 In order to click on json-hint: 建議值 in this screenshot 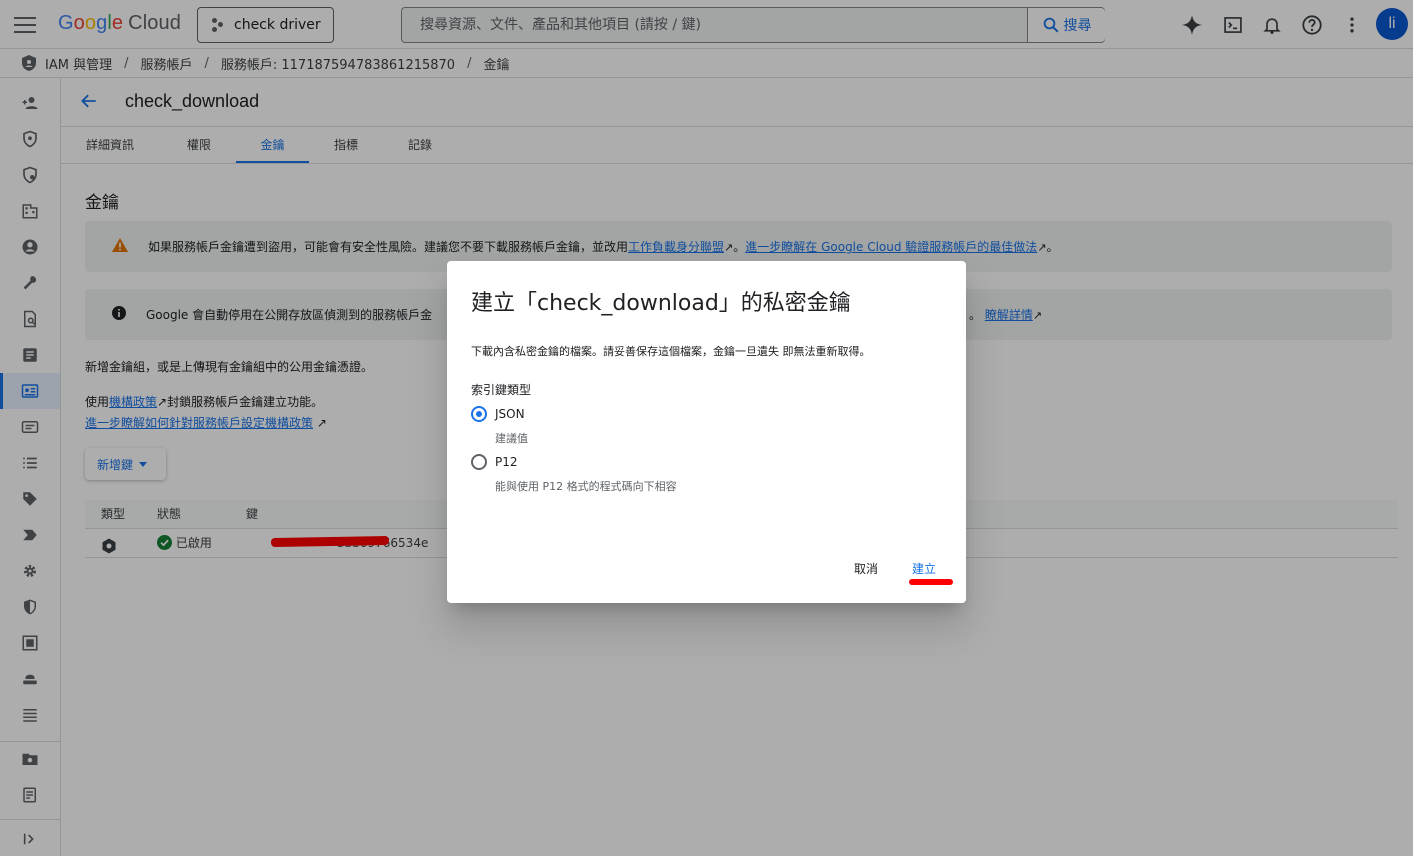, I will do `click(511, 438)`.